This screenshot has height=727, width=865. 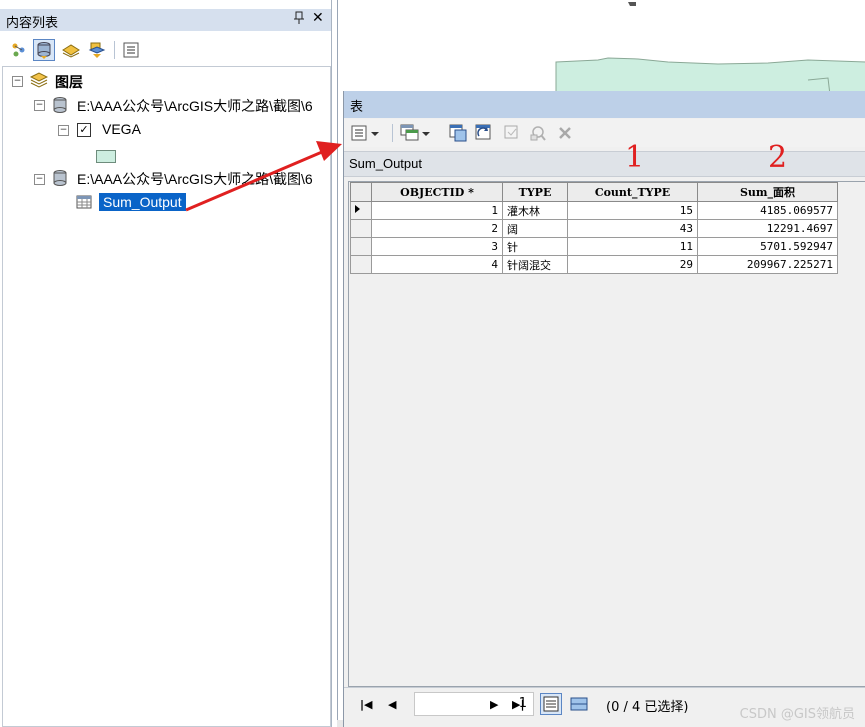 What do you see at coordinates (778, 157) in the screenshot?
I see `annotation-marker-2: 2` at bounding box center [778, 157].